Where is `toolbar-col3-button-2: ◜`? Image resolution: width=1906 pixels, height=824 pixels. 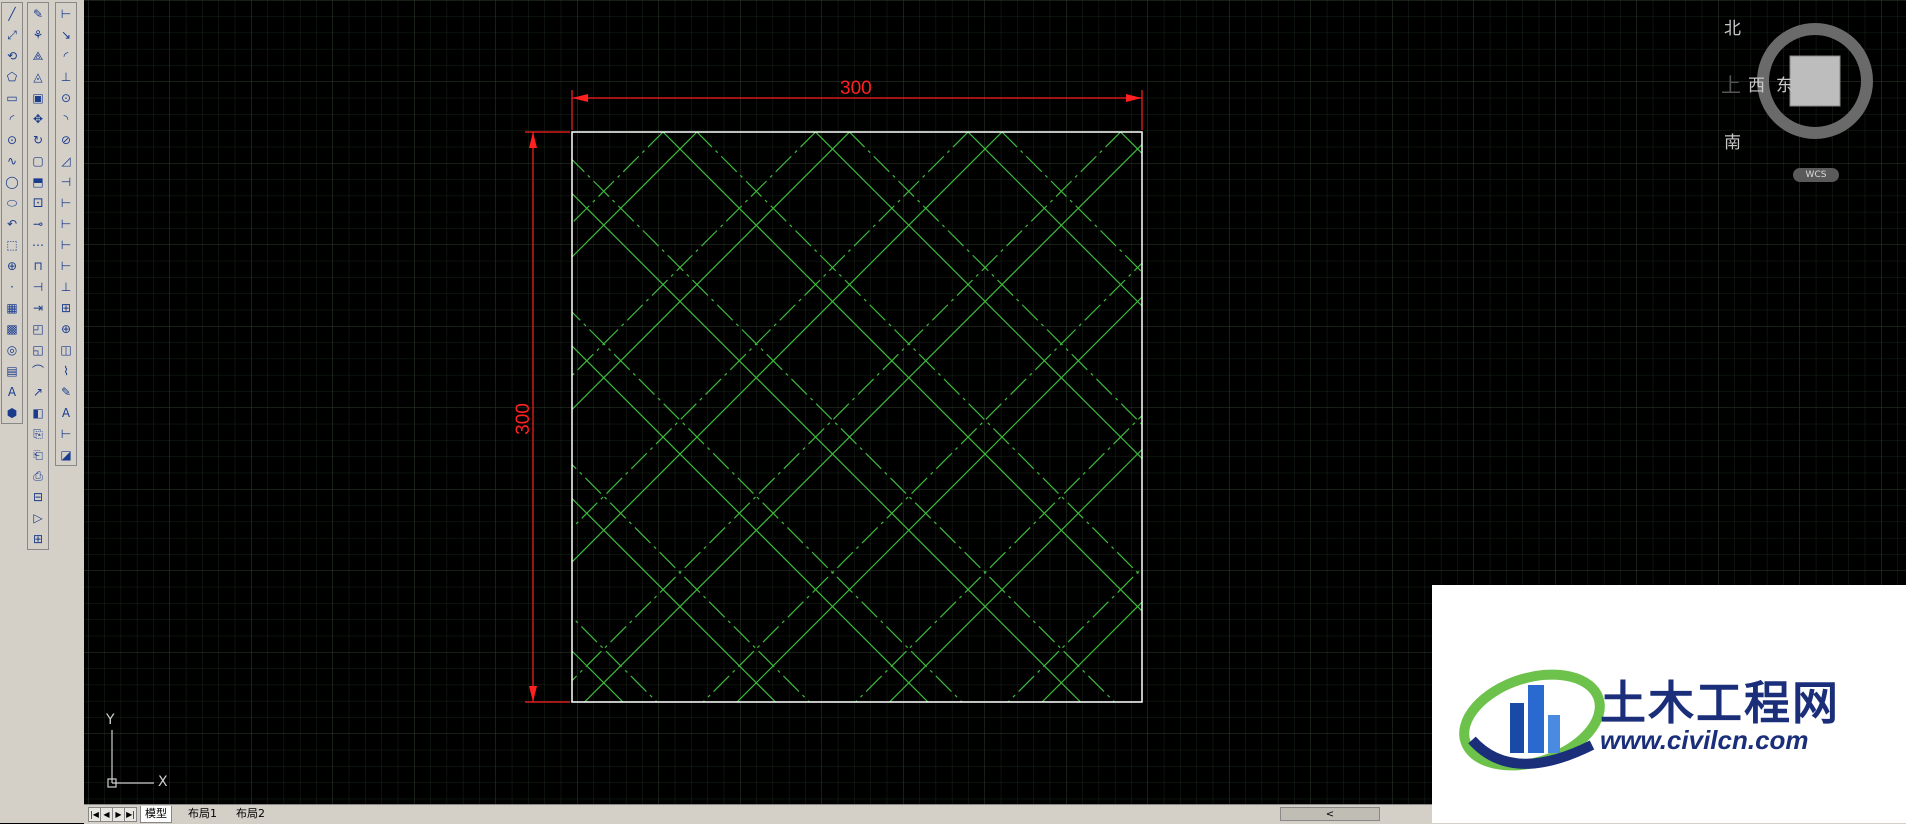 toolbar-col3-button-2: ◜ is located at coordinates (66, 55).